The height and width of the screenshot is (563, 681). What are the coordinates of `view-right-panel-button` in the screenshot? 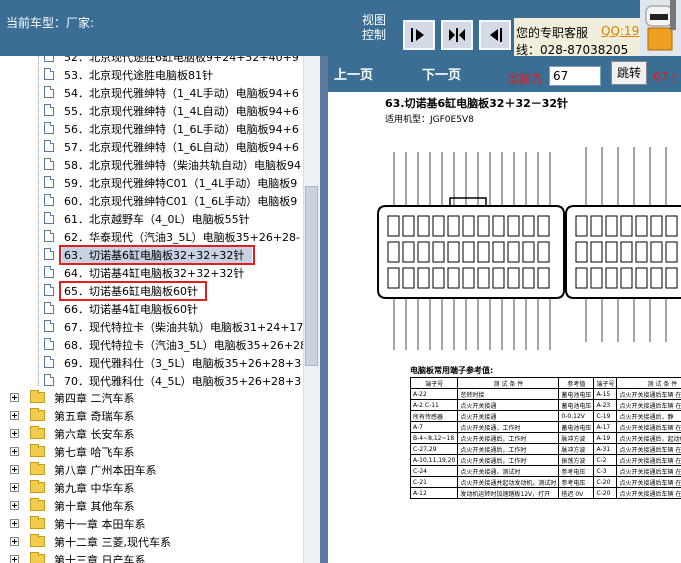 It's located at (495, 35).